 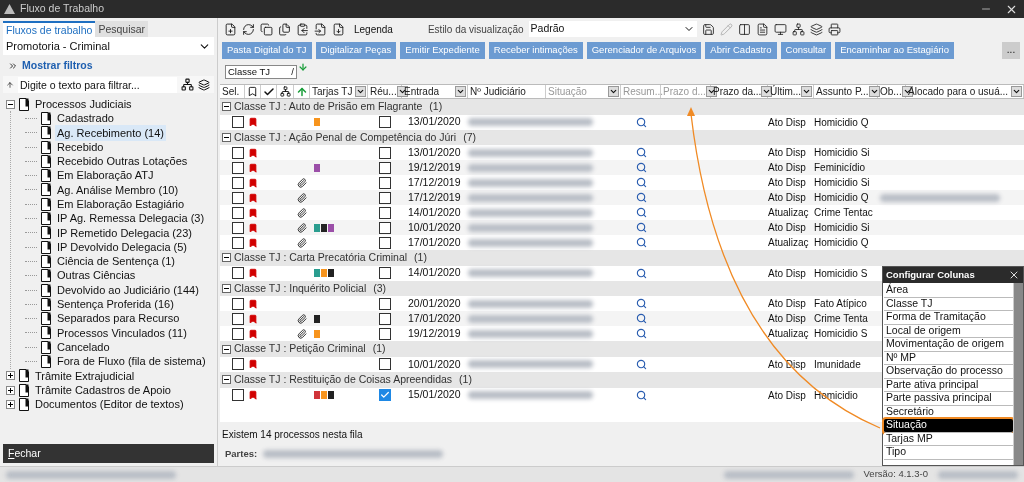 What do you see at coordinates (10, 84) in the screenshot?
I see `sort-icon` at bounding box center [10, 84].